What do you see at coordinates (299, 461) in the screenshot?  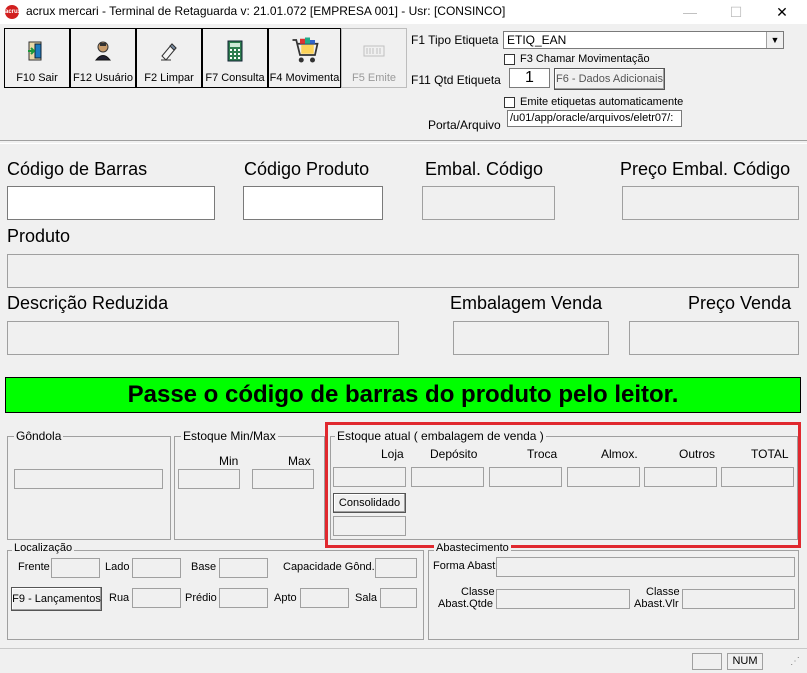 I see `max-label: Max` at bounding box center [299, 461].